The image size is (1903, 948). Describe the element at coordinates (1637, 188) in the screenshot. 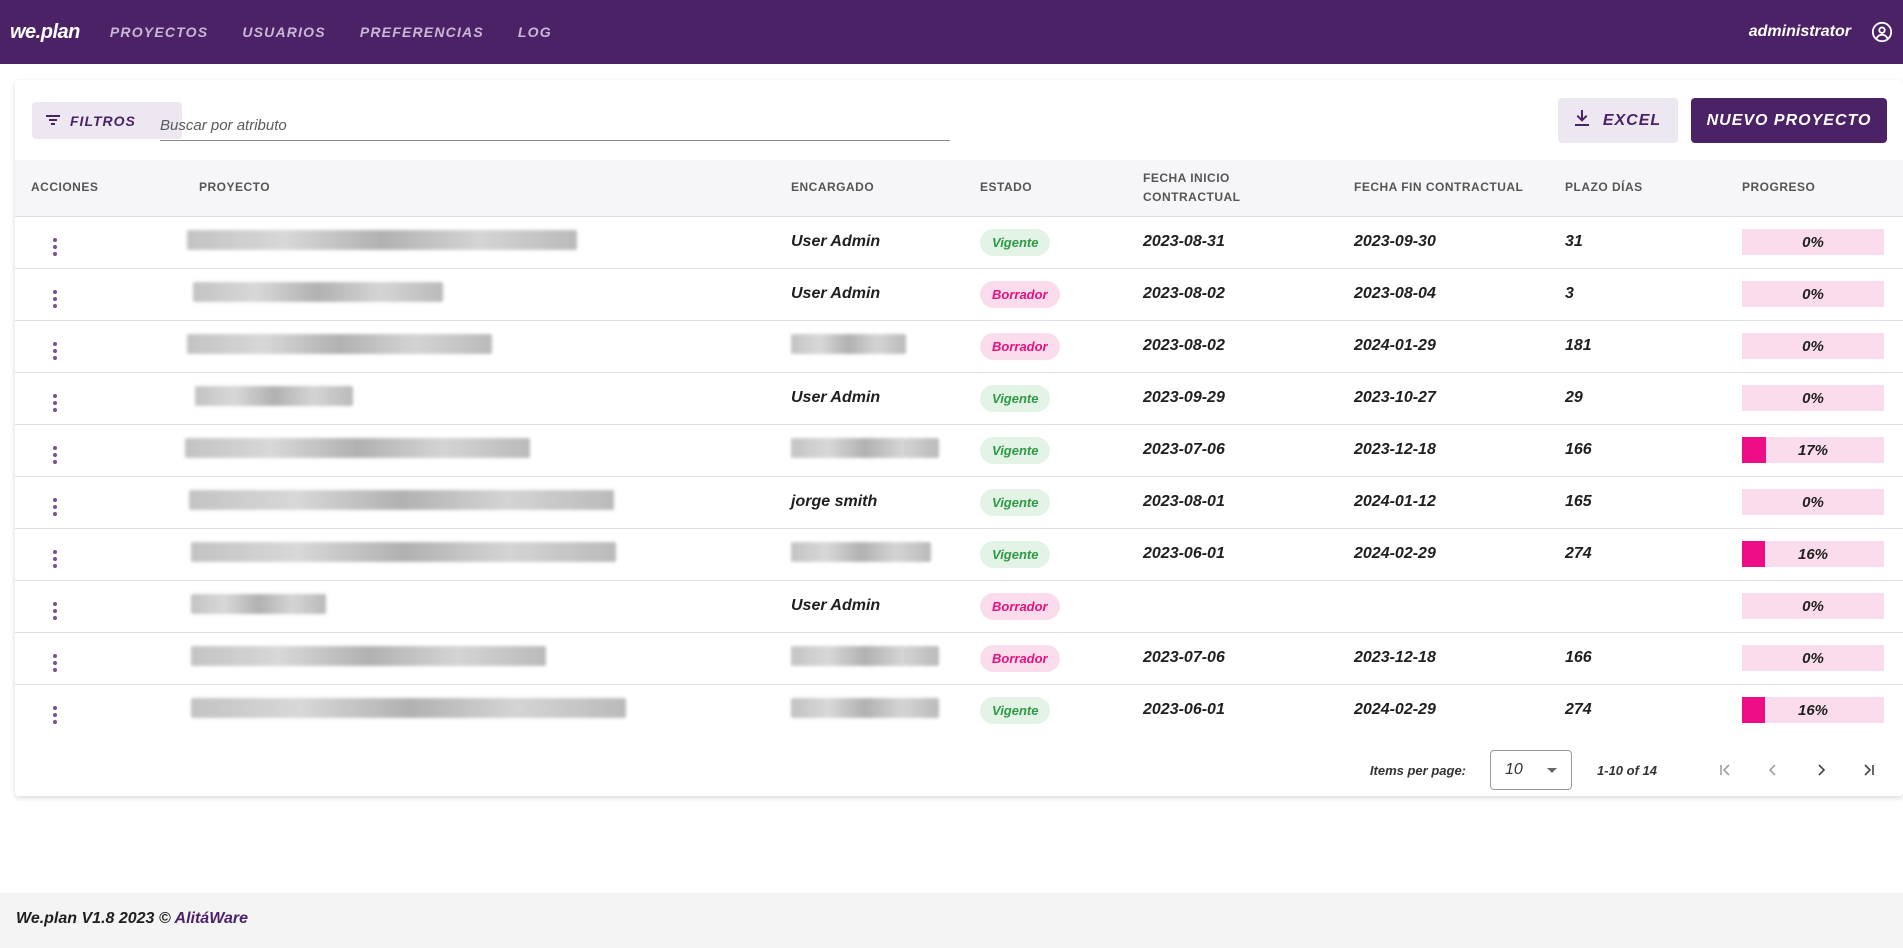

I see `col-plazo: PLAZO DÍAS` at that location.